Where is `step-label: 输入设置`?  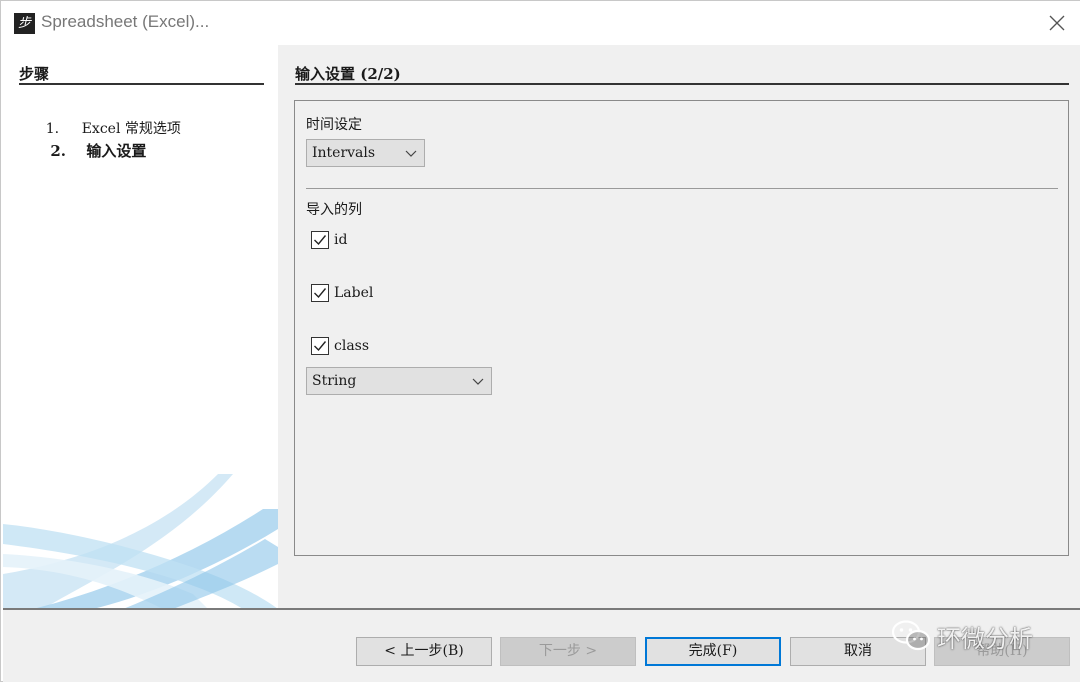 step-label: 输入设置 is located at coordinates (116, 151).